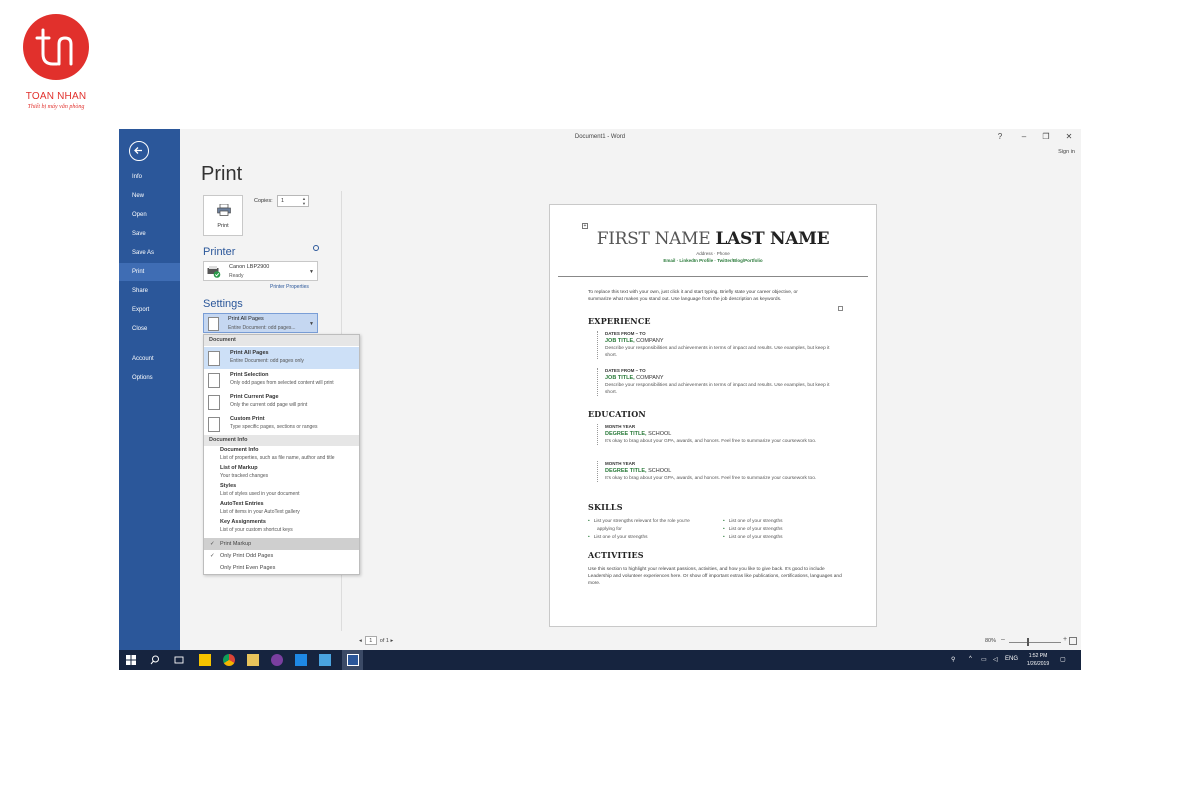  Describe the element at coordinates (239, 450) in the screenshot. I see `option-title: Document Info` at that location.